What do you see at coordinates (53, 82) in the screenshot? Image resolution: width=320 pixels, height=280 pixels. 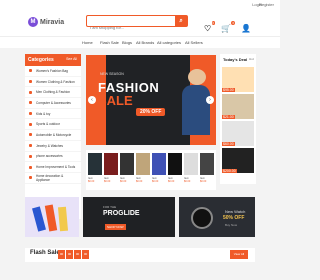 I see `category-item: Women Clothing & Fashion` at bounding box center [53, 82].